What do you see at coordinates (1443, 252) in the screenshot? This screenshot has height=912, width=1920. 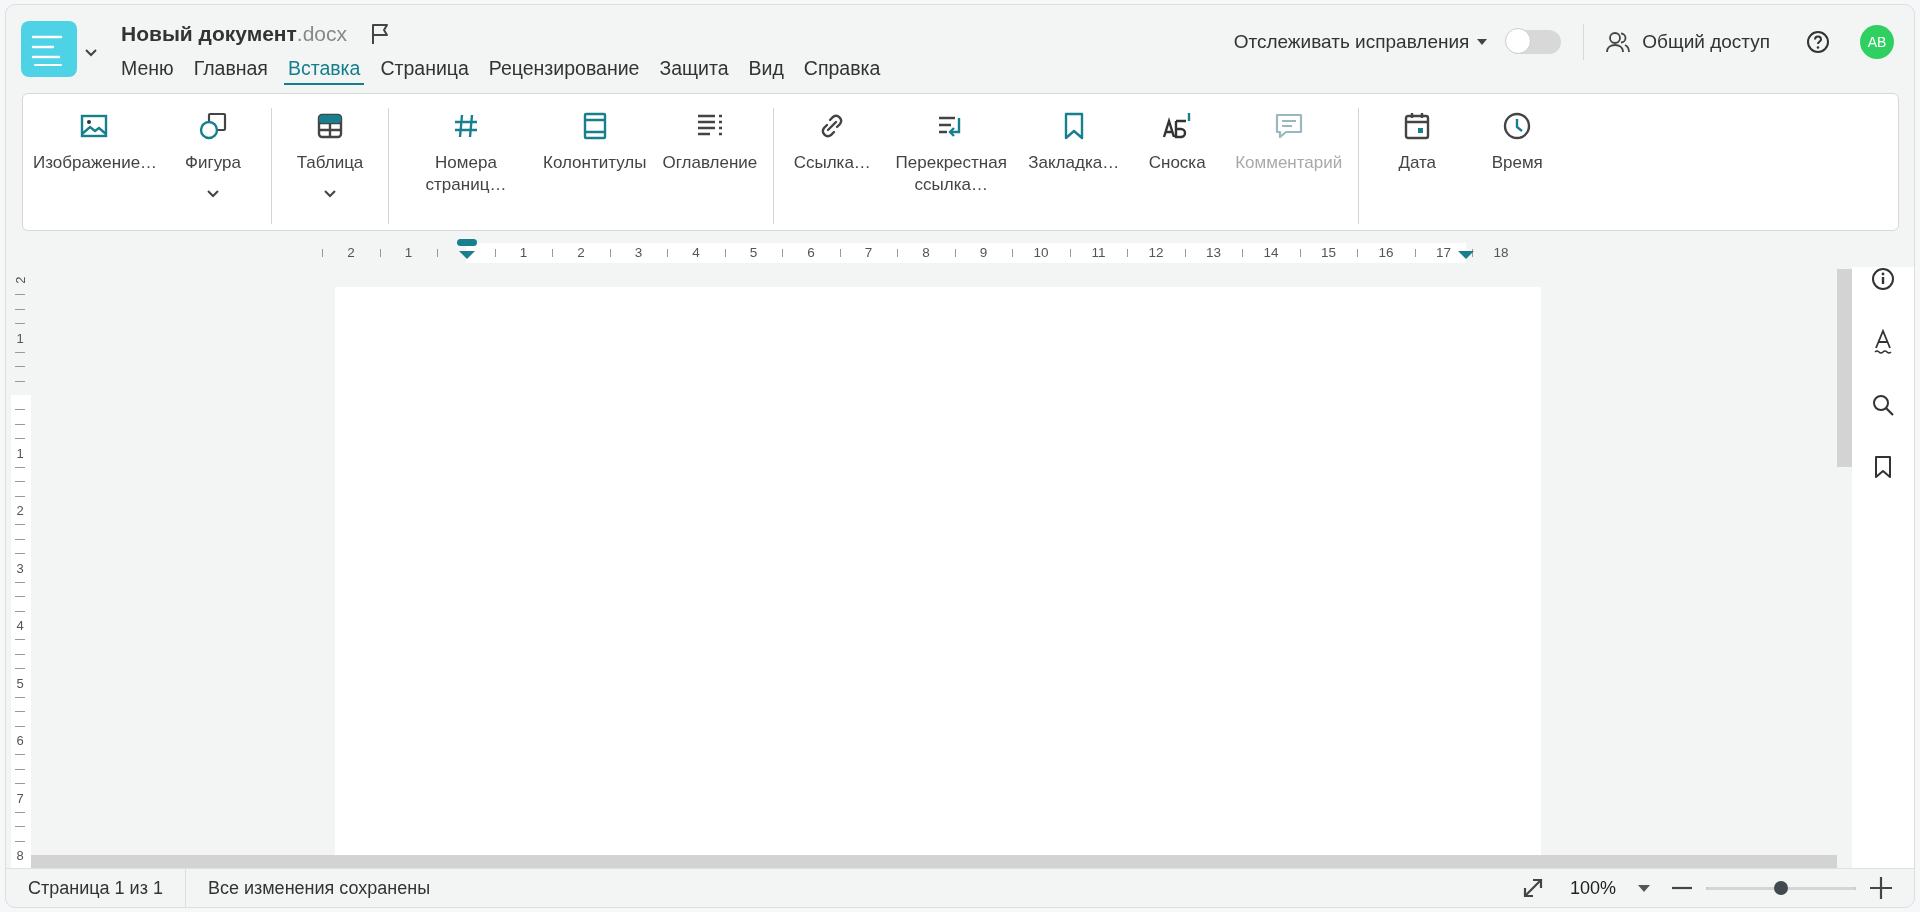 I see `ruler-number: 17` at bounding box center [1443, 252].